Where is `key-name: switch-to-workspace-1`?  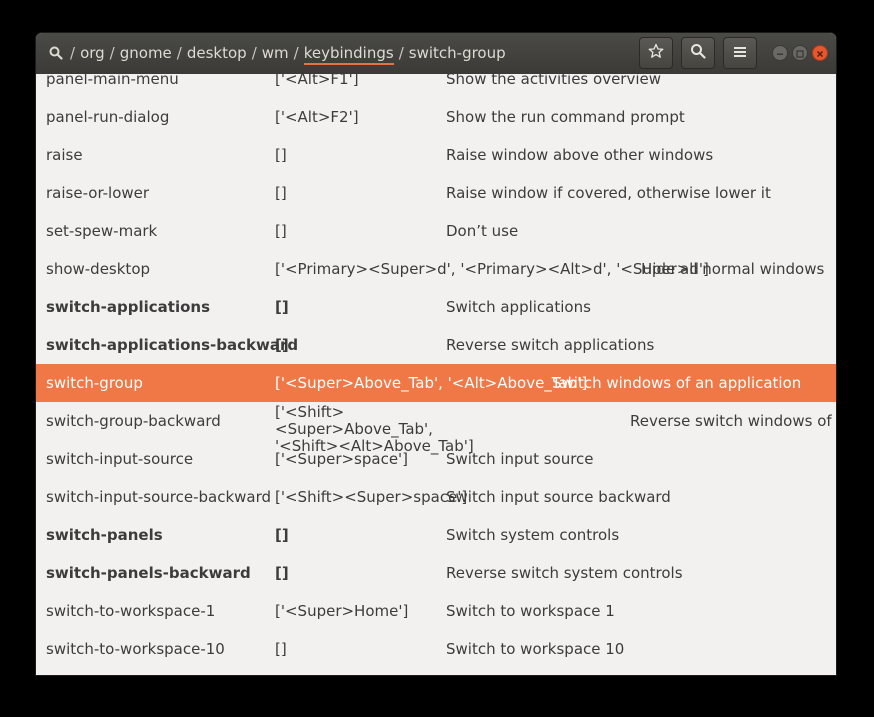
key-name: switch-to-workspace-1 is located at coordinates (131, 611).